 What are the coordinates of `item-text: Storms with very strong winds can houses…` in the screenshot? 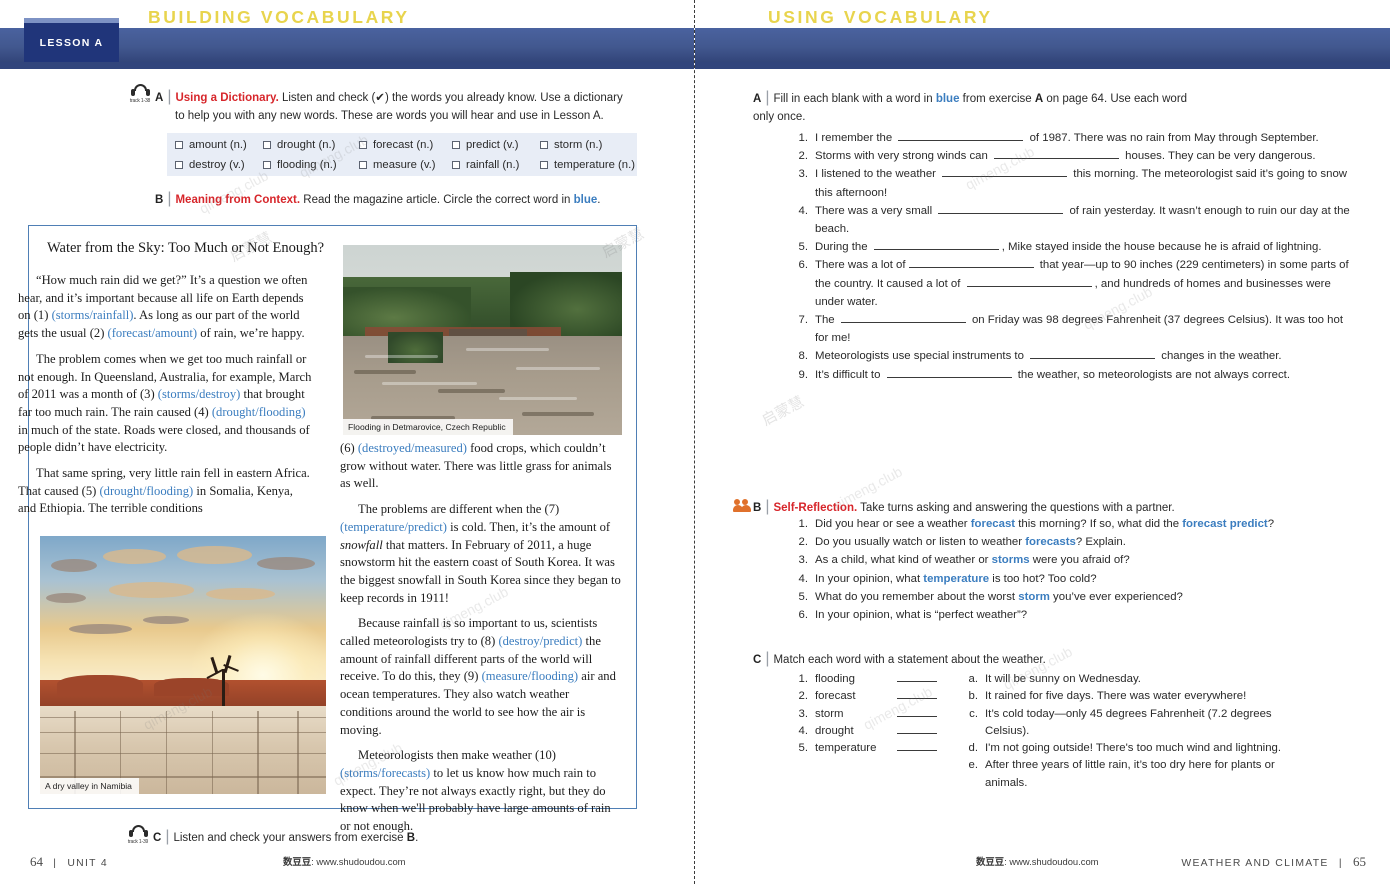 It's located at (1065, 156).